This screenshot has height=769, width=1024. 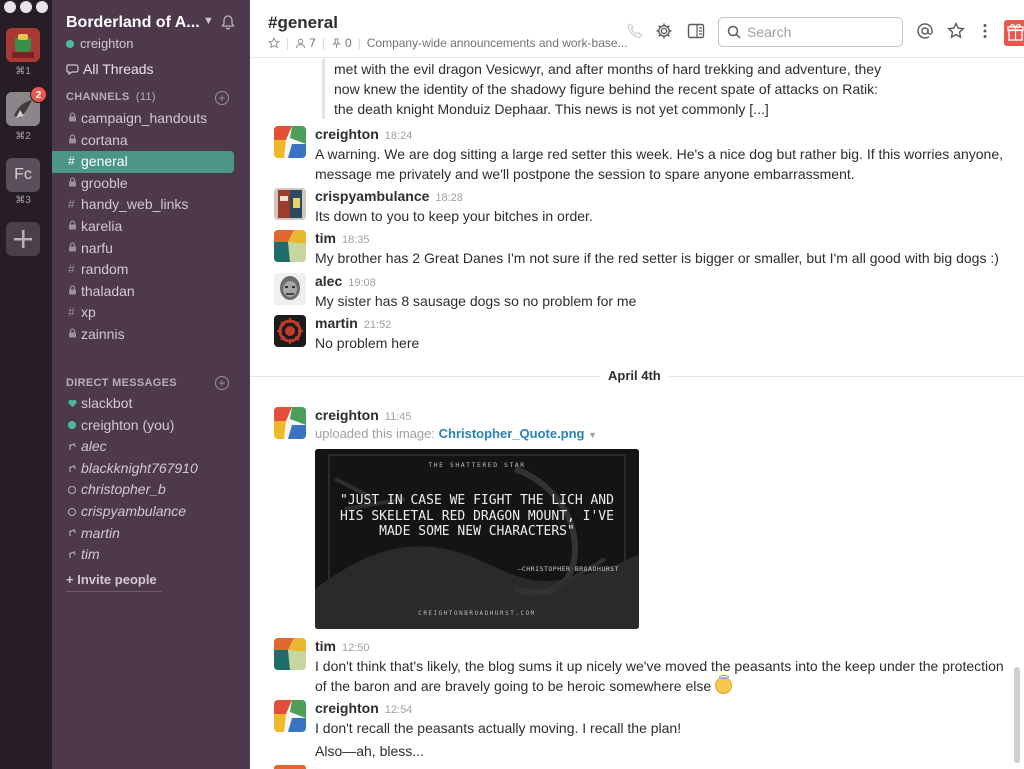 I want to click on dm-item-creighton-you: creighton (you), so click(x=151, y=426).